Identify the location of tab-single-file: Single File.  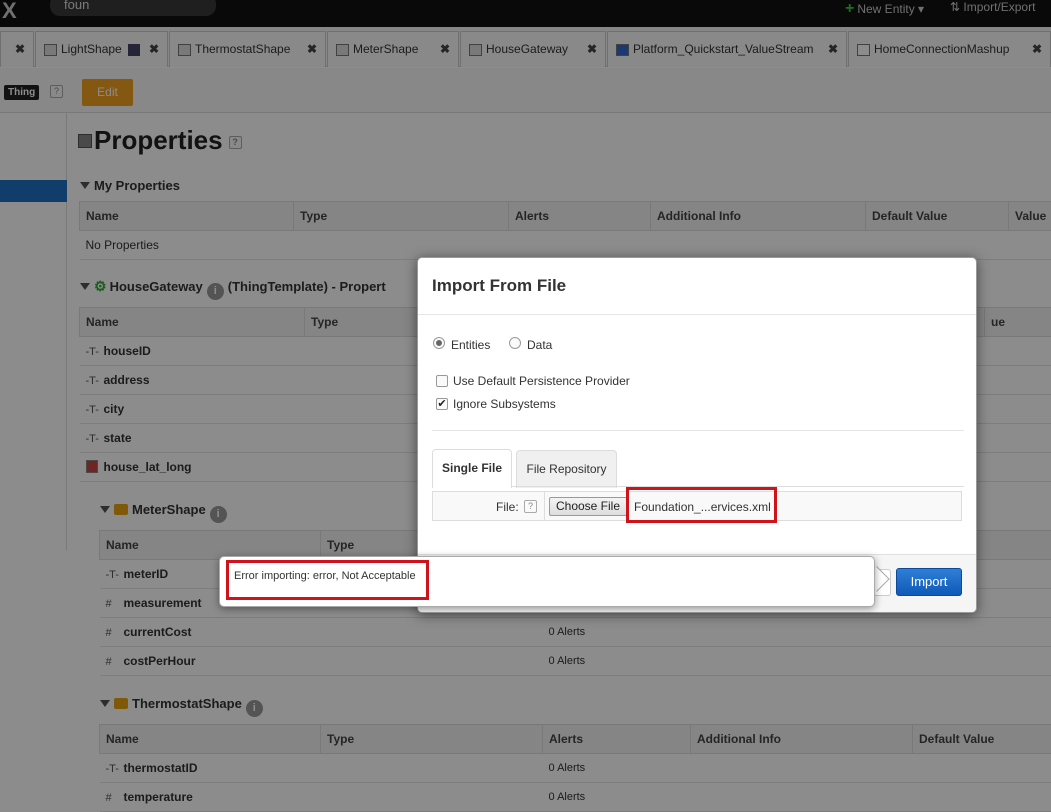
(472, 468).